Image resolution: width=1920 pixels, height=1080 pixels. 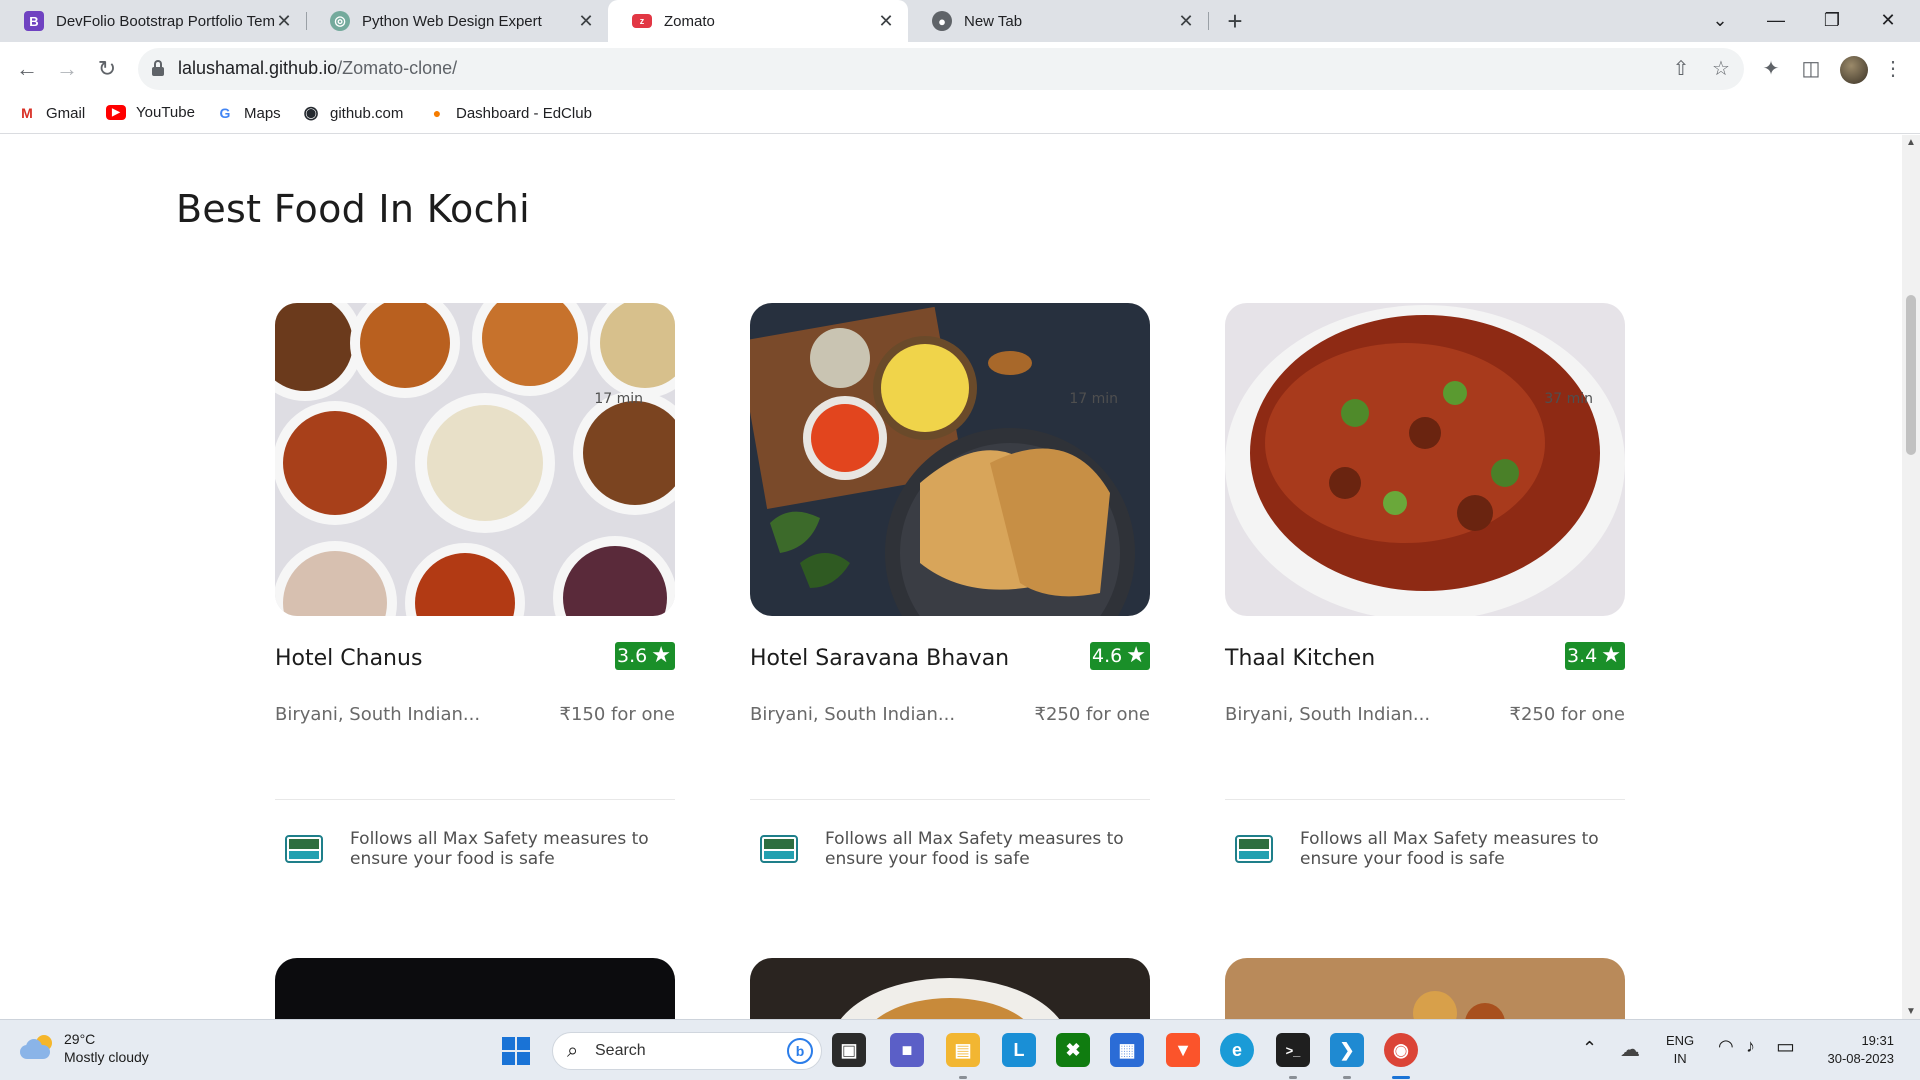 What do you see at coordinates (1058, 21) in the screenshot?
I see `tab-new-tab: ● New Tab ✕` at bounding box center [1058, 21].